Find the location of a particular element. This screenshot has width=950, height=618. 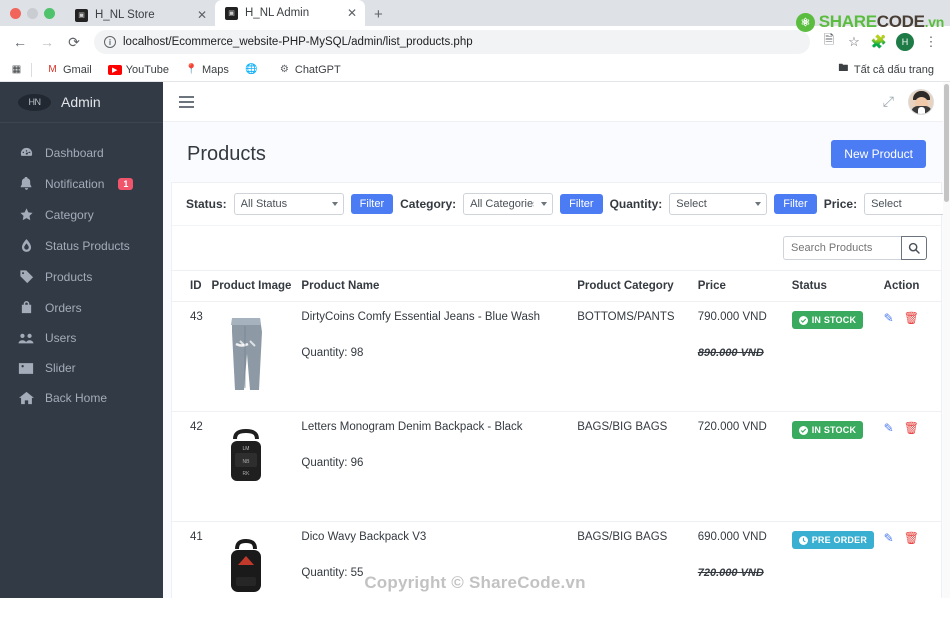

svg-text: LM is located at coordinates (245, 449).